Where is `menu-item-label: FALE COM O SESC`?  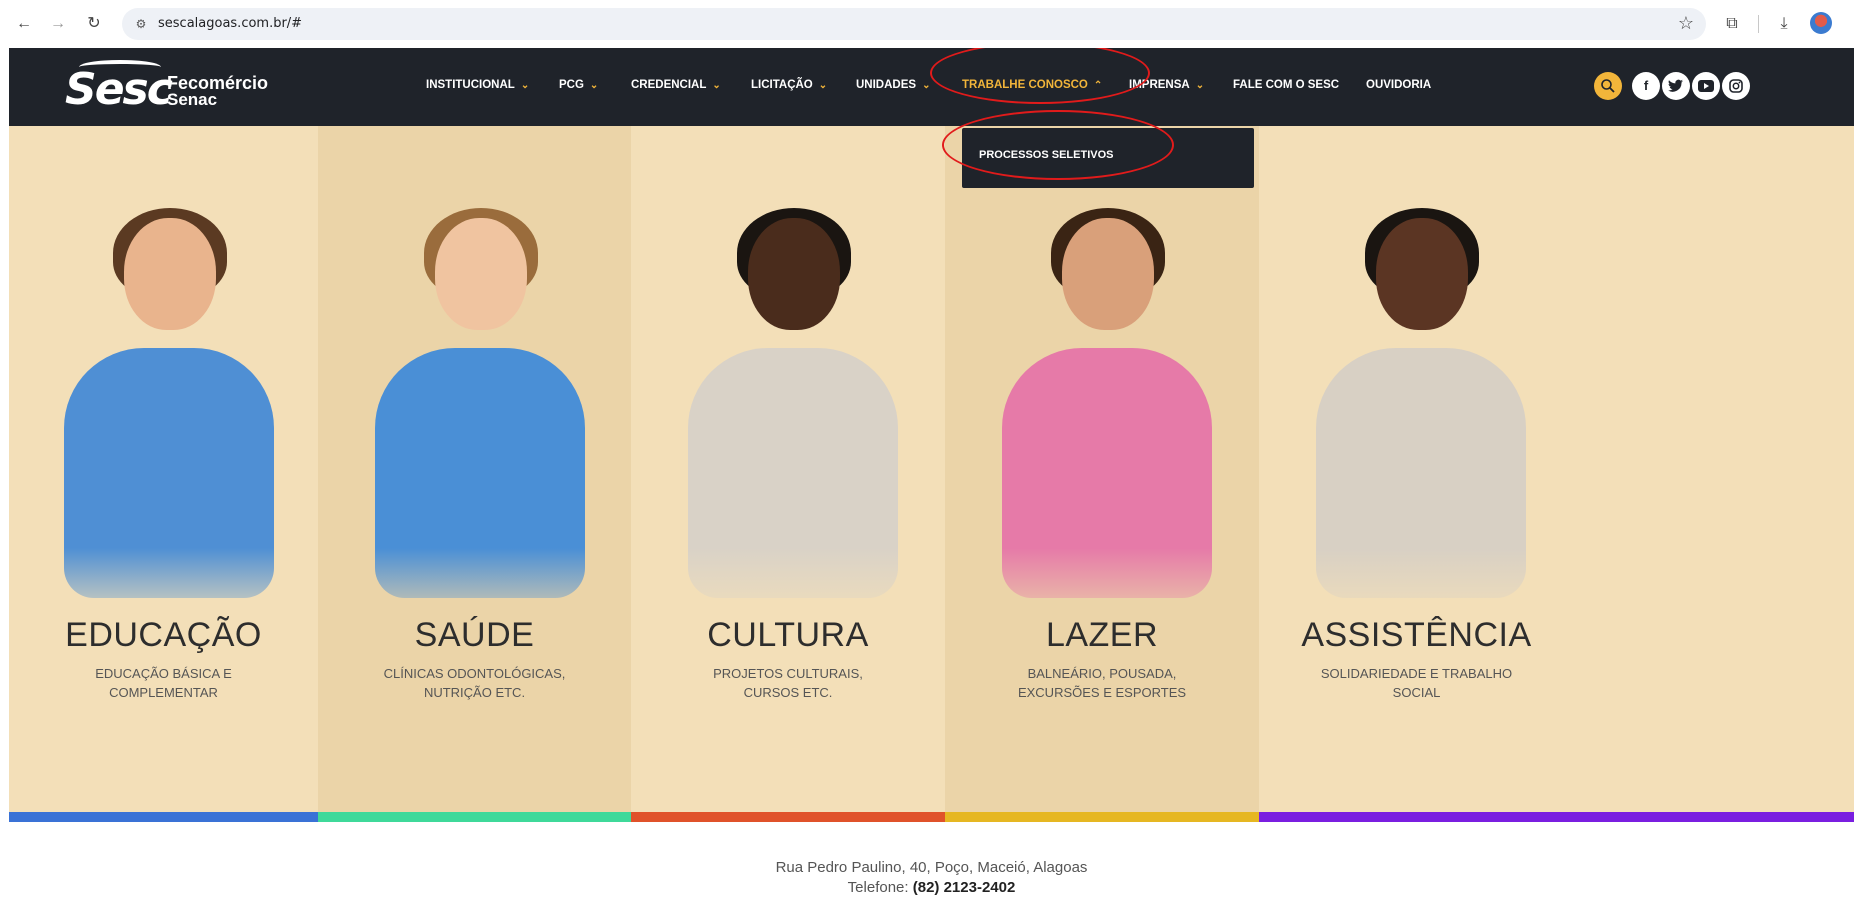 menu-item-label: FALE COM O SESC is located at coordinates (1286, 85).